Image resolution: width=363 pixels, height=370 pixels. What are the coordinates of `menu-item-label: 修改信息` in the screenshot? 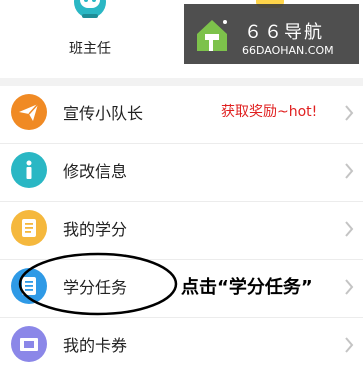 It's located at (95, 171).